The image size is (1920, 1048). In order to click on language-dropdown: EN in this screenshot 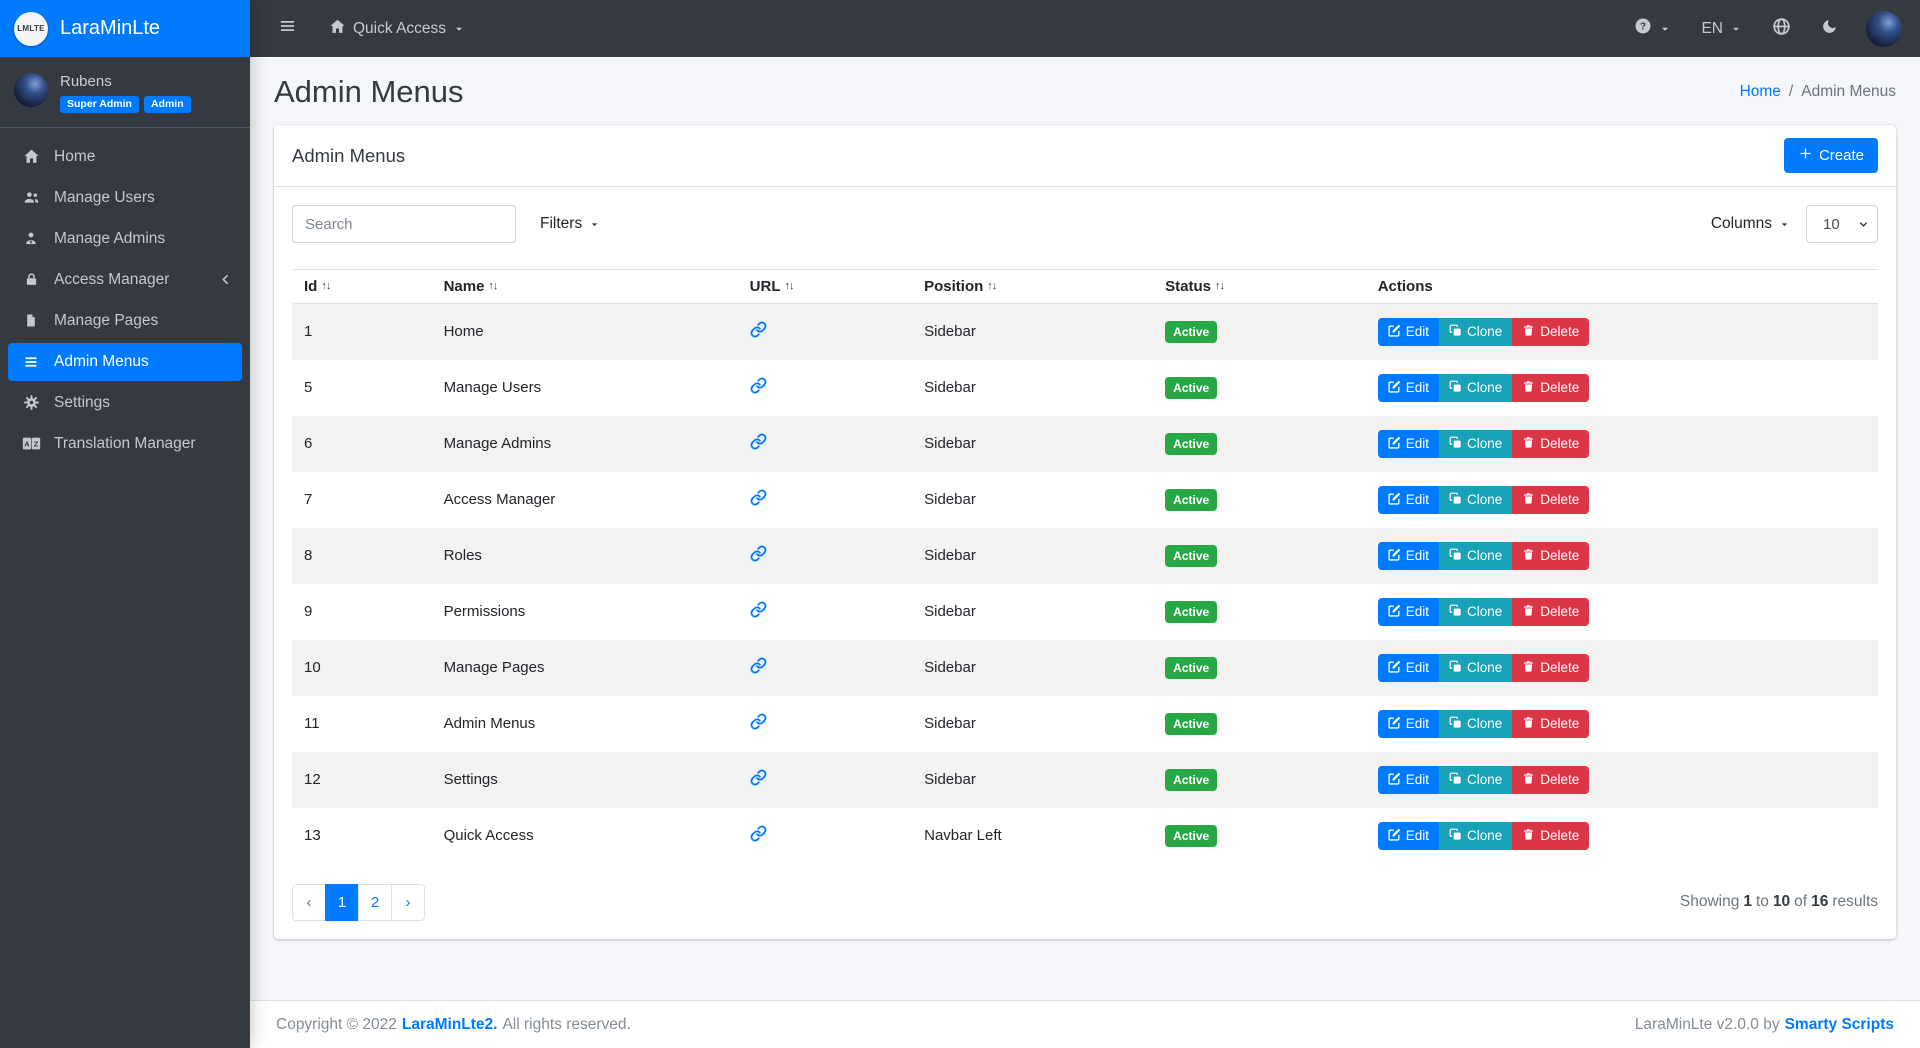, I will do `click(1721, 29)`.